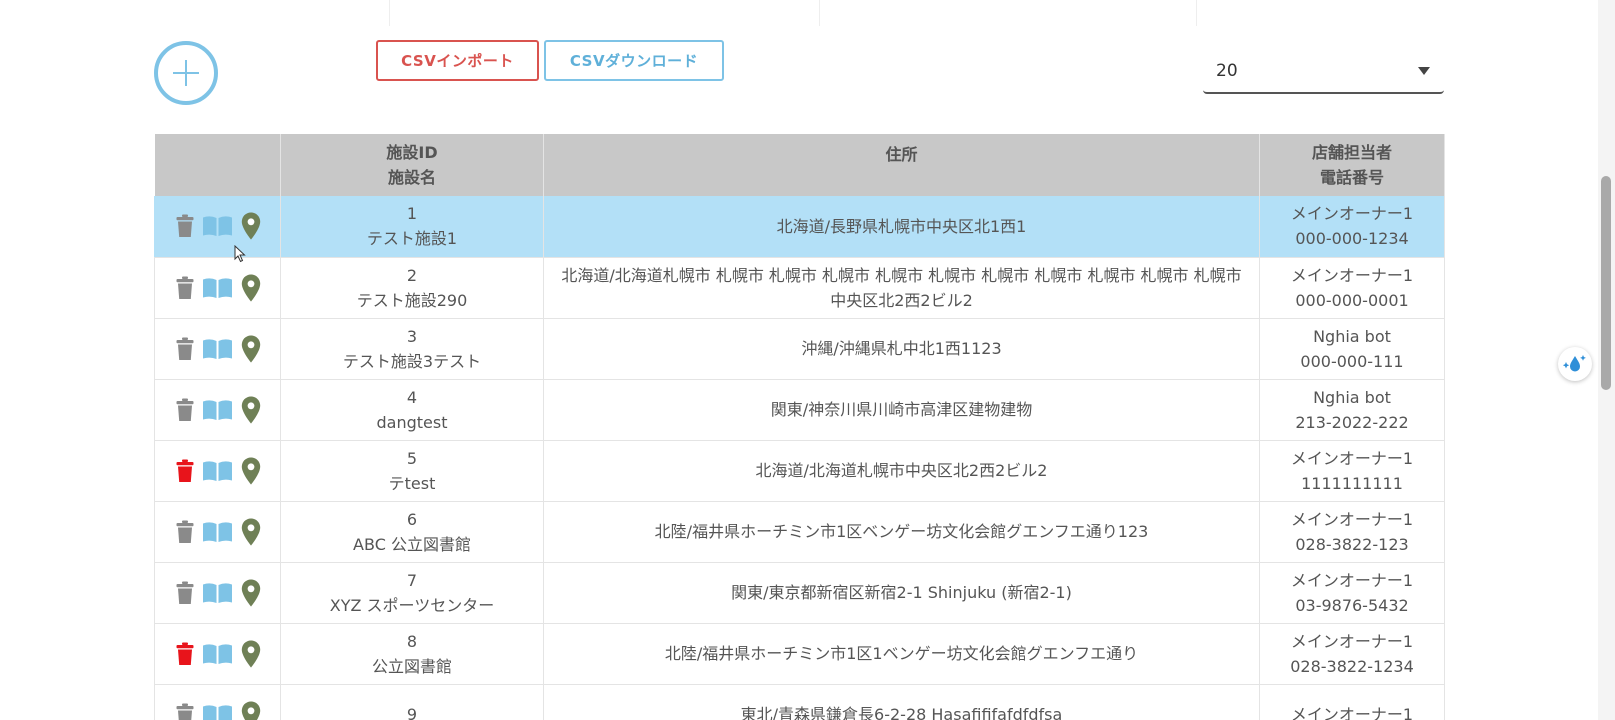 This screenshot has width=1615, height=720. I want to click on facility-id-name-cell: 7 XYZ スポーツセンター, so click(412, 593).